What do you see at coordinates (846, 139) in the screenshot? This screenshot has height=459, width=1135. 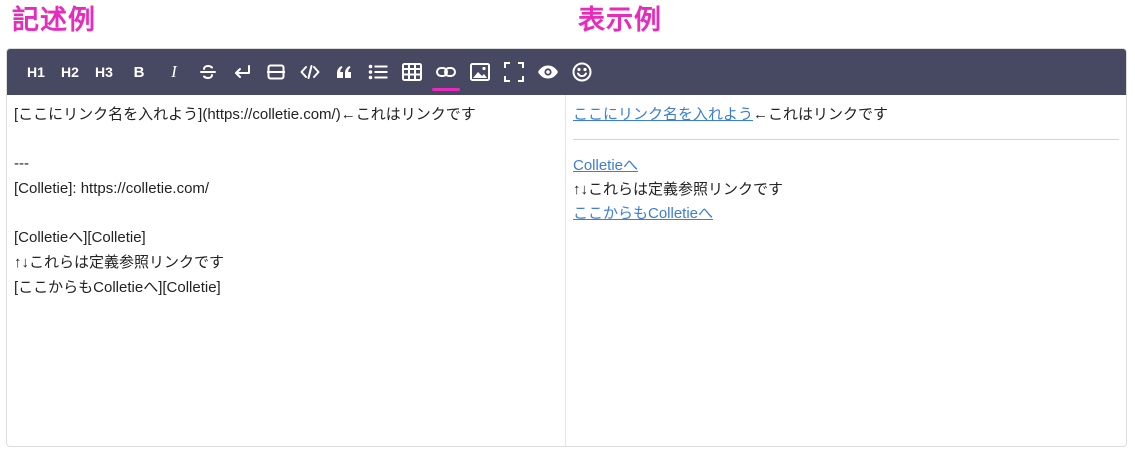 I see `preview-horizontal-rule` at bounding box center [846, 139].